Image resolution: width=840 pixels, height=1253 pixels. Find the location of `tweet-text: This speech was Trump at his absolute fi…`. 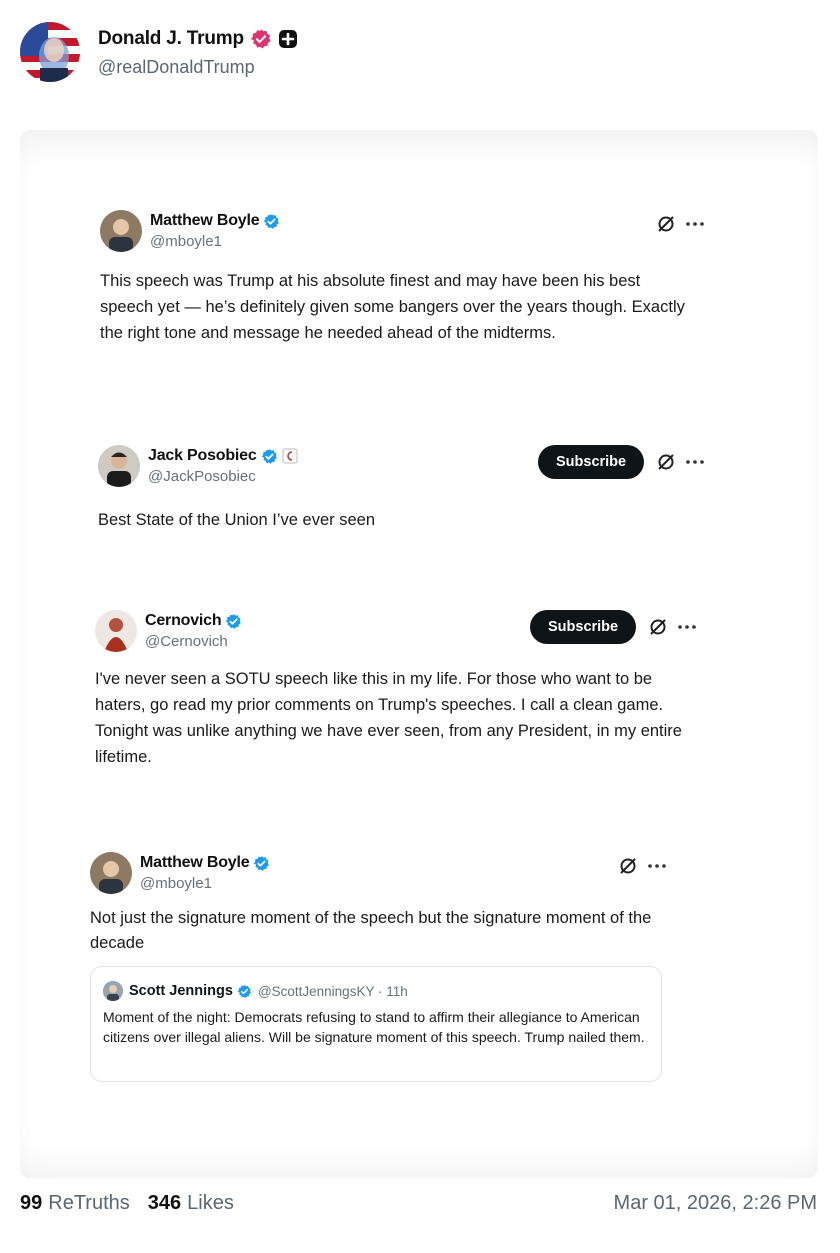

tweet-text: This speech was Trump at his absolute fi… is located at coordinates (392, 307).